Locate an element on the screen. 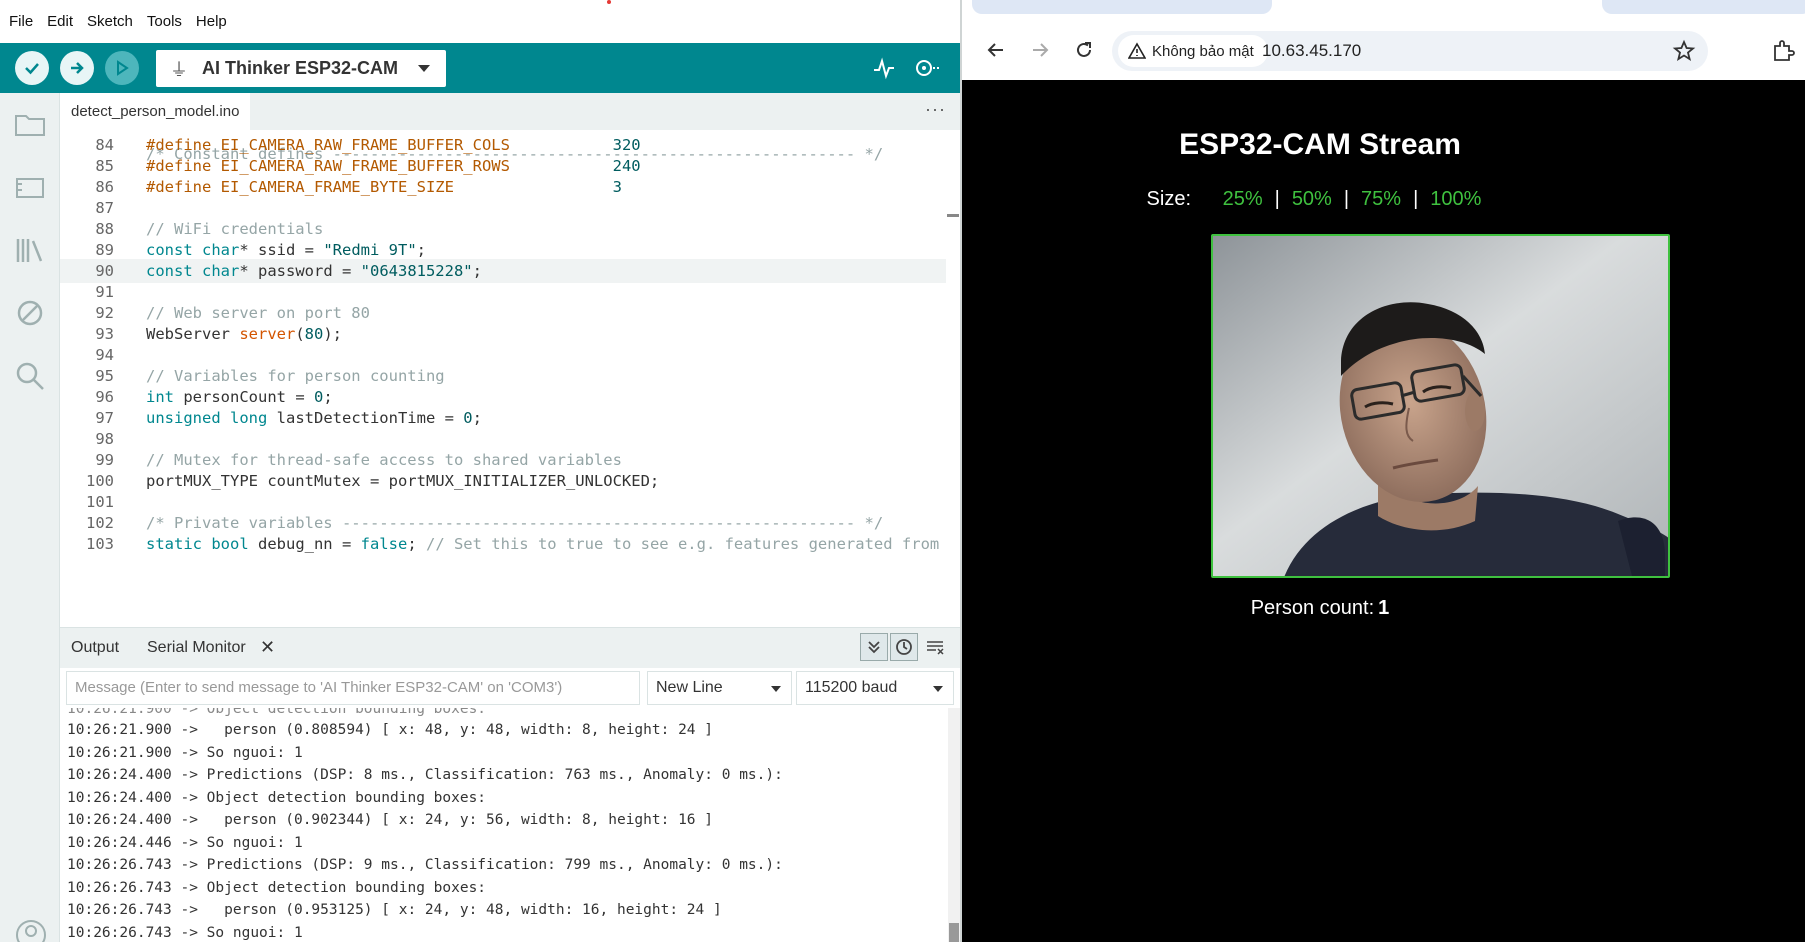  line-ending-value: New Line is located at coordinates (689, 687).